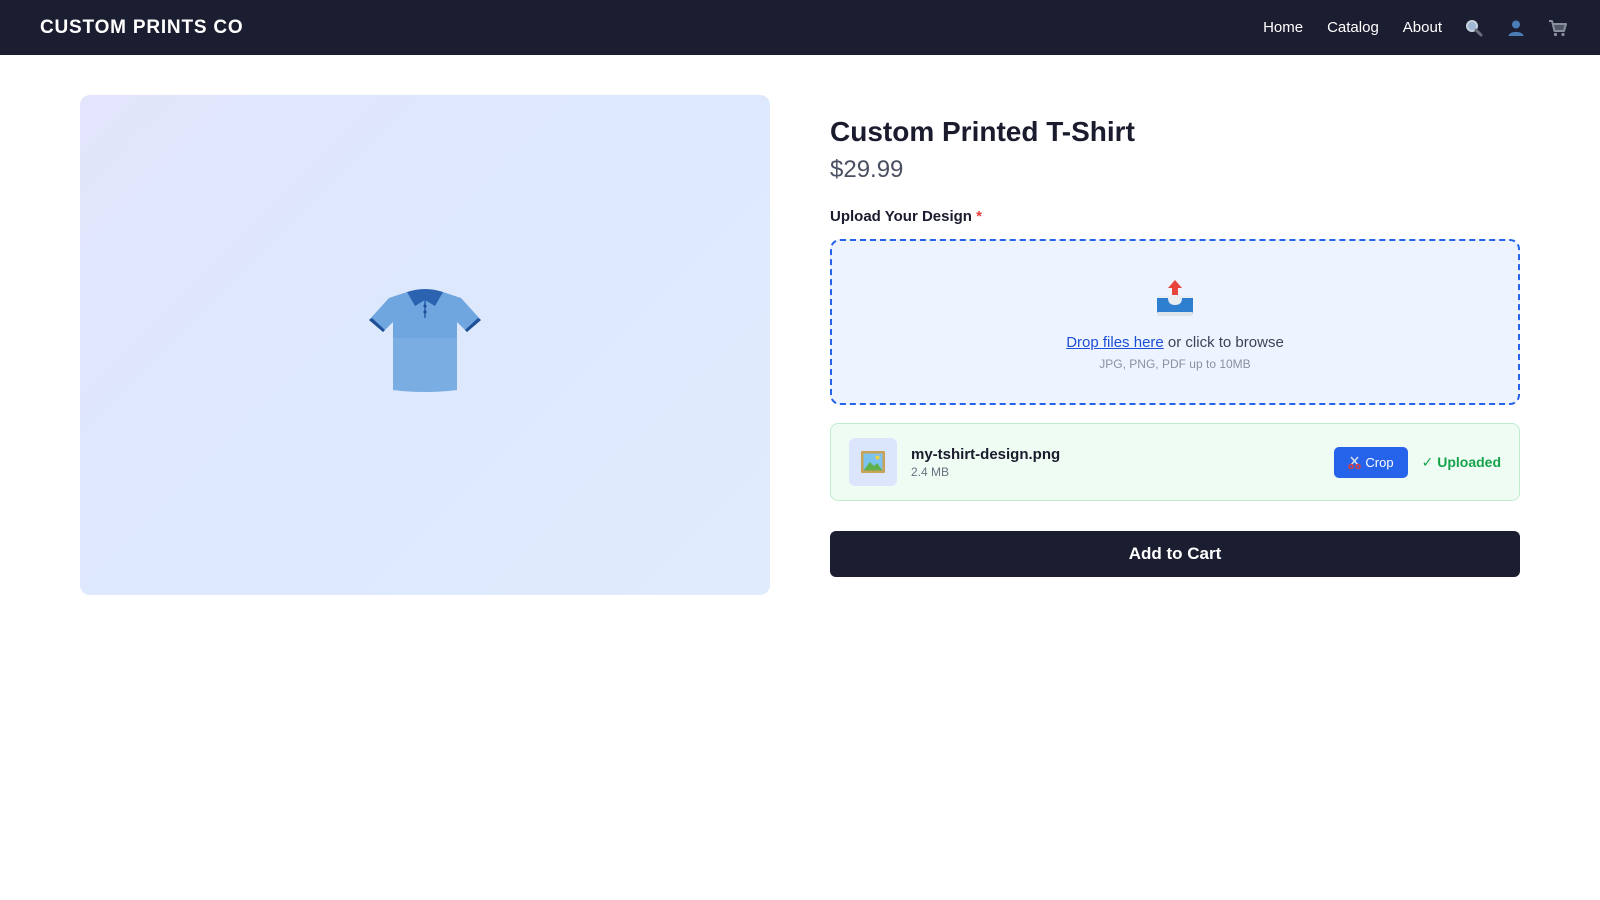 The image size is (1600, 900). I want to click on upload-label-text: Upload Your Design, so click(901, 216).